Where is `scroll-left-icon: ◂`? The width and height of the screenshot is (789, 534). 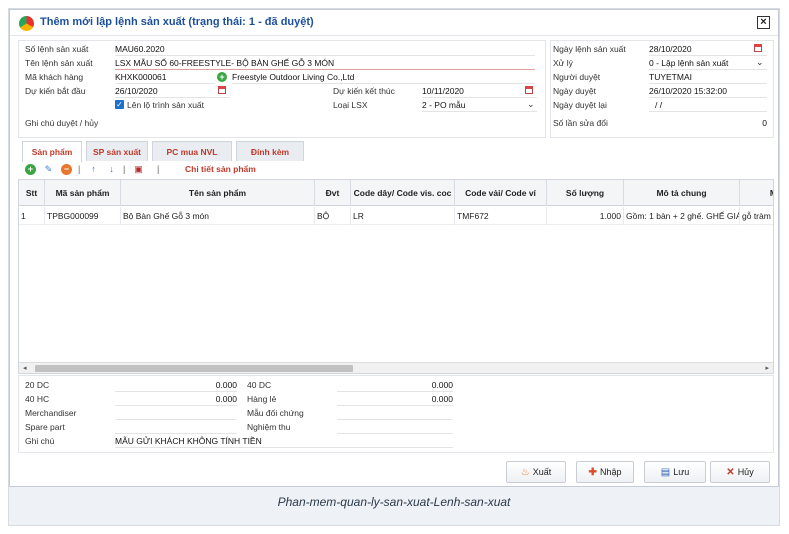
scroll-left-icon: ◂ is located at coordinates (25, 368).